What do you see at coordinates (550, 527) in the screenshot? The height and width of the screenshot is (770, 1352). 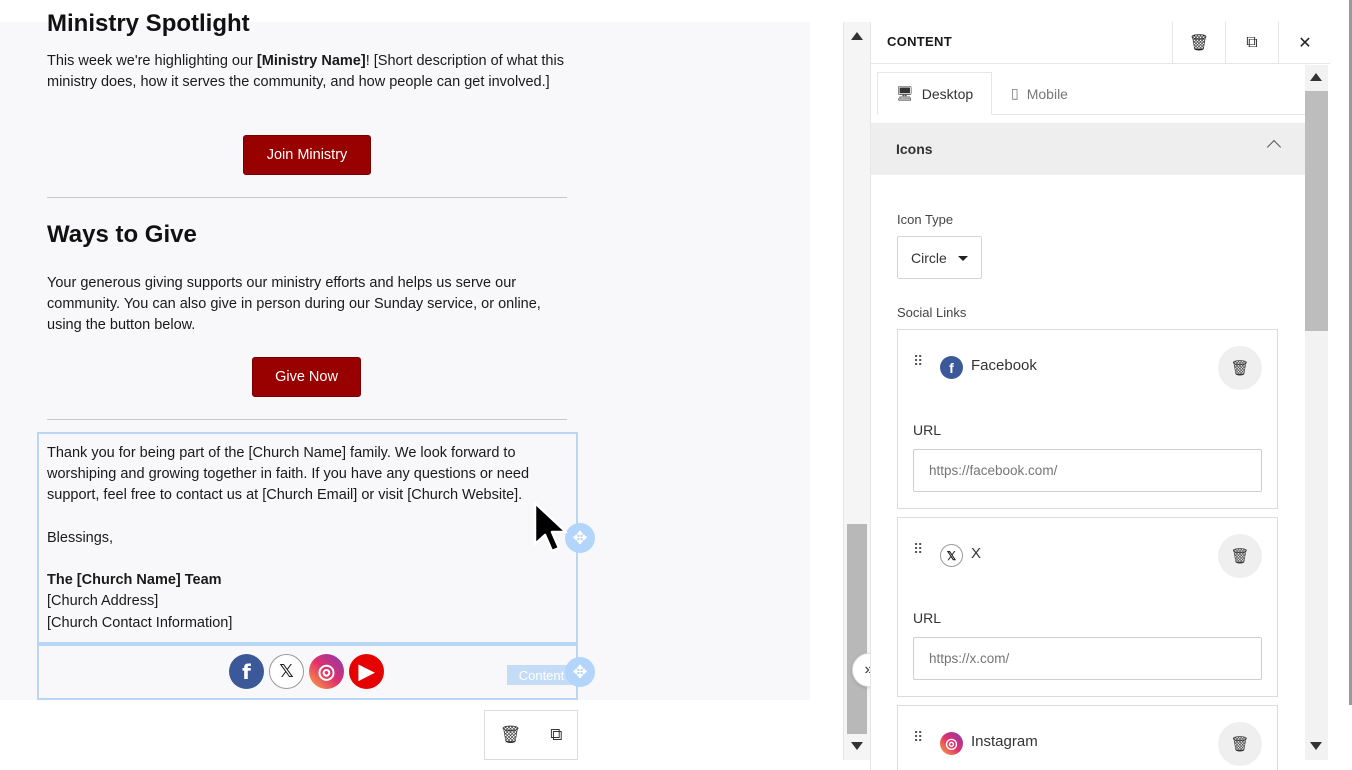 I see `mouse-cursor-icon` at bounding box center [550, 527].